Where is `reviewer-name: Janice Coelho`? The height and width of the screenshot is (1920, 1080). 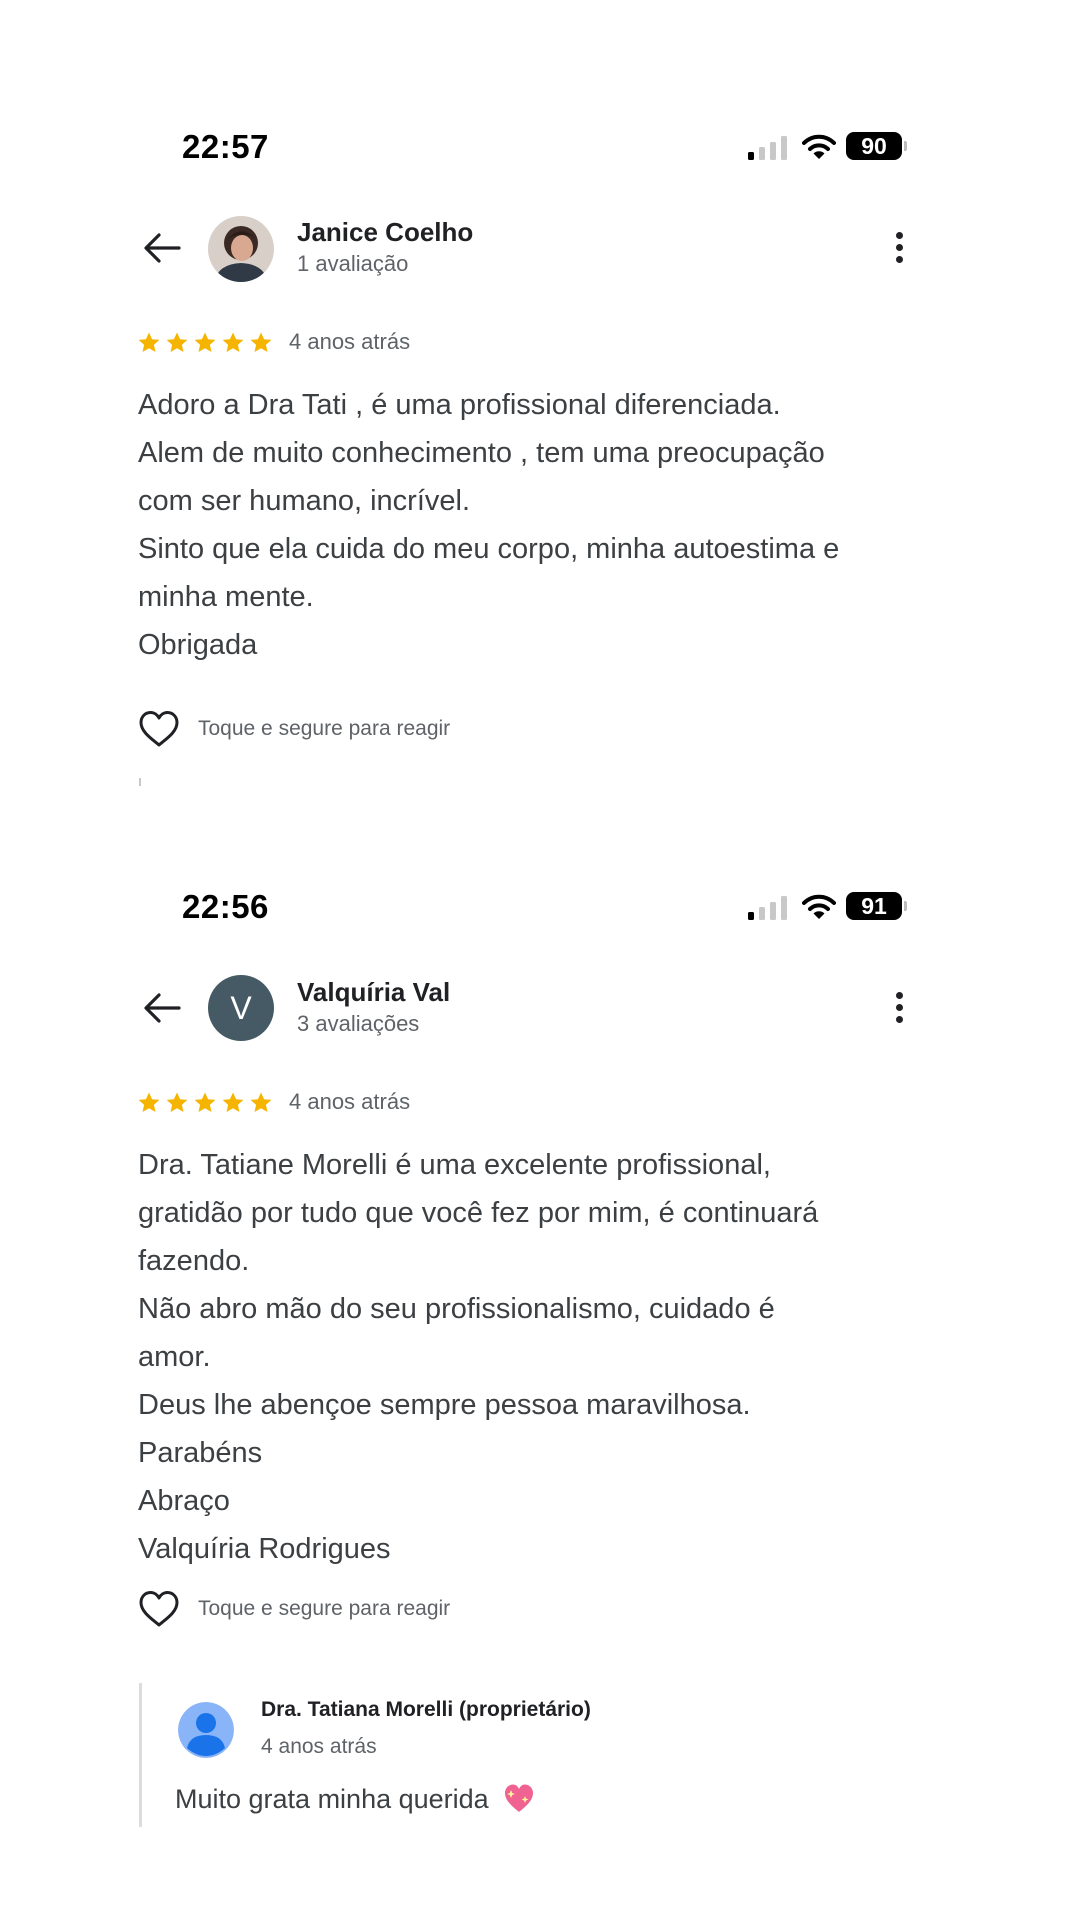 reviewer-name: Janice Coelho is located at coordinates (385, 232).